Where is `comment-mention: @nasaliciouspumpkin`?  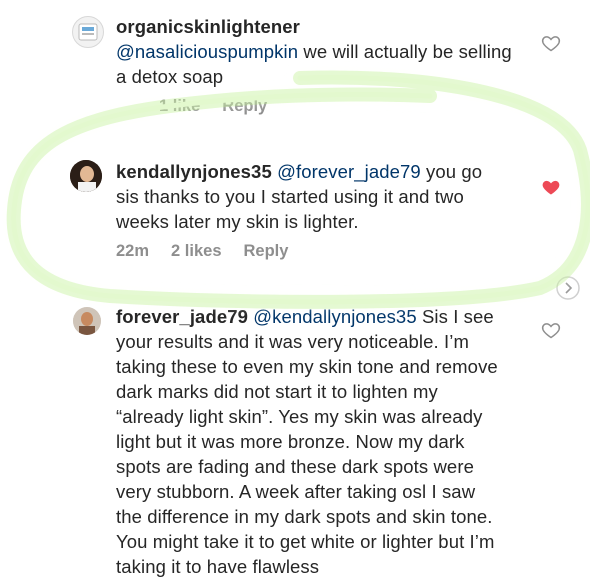 comment-mention: @nasaliciouspumpkin is located at coordinates (207, 51).